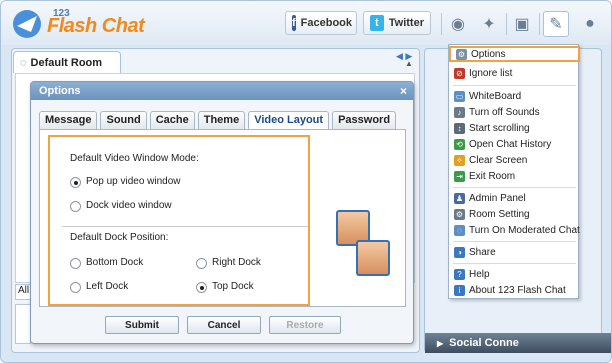 The height and width of the screenshot is (363, 612). What do you see at coordinates (489, 24) in the screenshot?
I see `game-controller-icon: ✦` at bounding box center [489, 24].